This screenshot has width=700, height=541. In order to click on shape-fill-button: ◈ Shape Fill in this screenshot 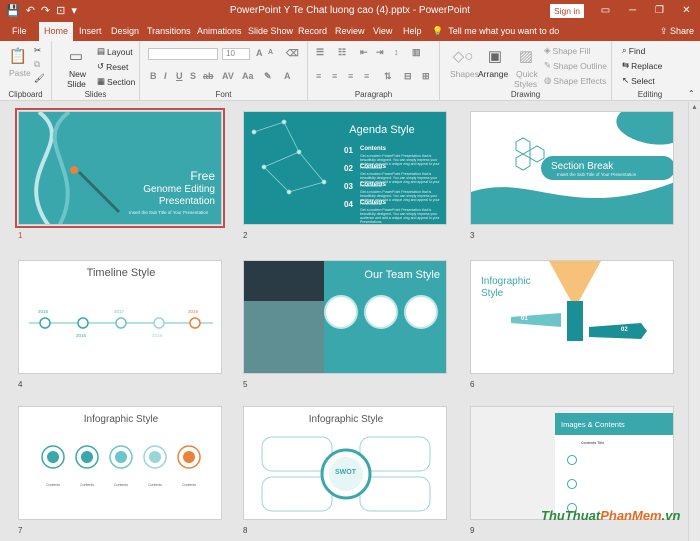, I will do `click(567, 50)`.